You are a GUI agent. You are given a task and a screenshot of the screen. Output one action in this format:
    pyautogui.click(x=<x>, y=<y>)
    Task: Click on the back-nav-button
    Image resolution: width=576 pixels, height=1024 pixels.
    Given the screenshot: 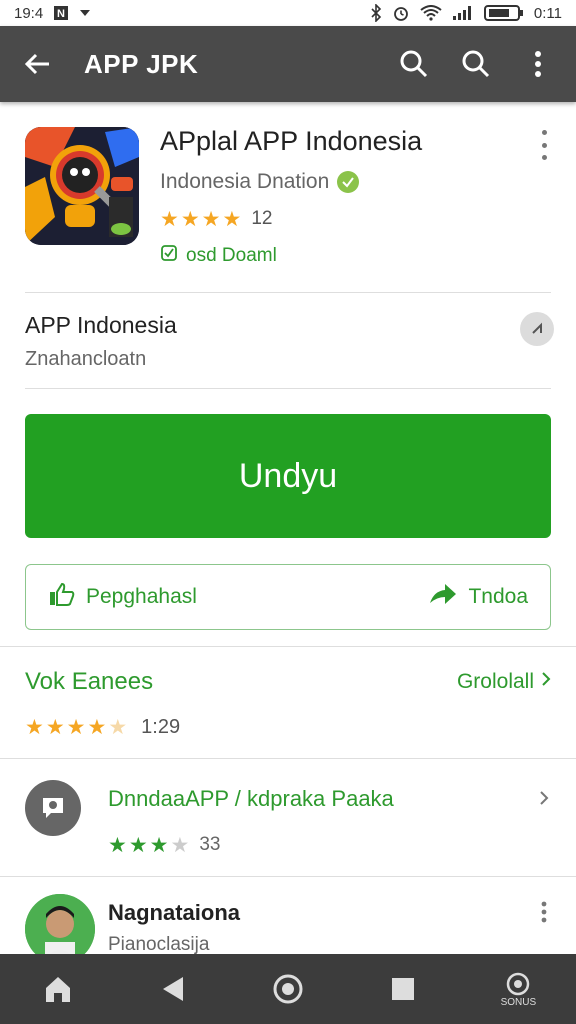 What is the action you would take?
    pyautogui.click(x=173, y=989)
    